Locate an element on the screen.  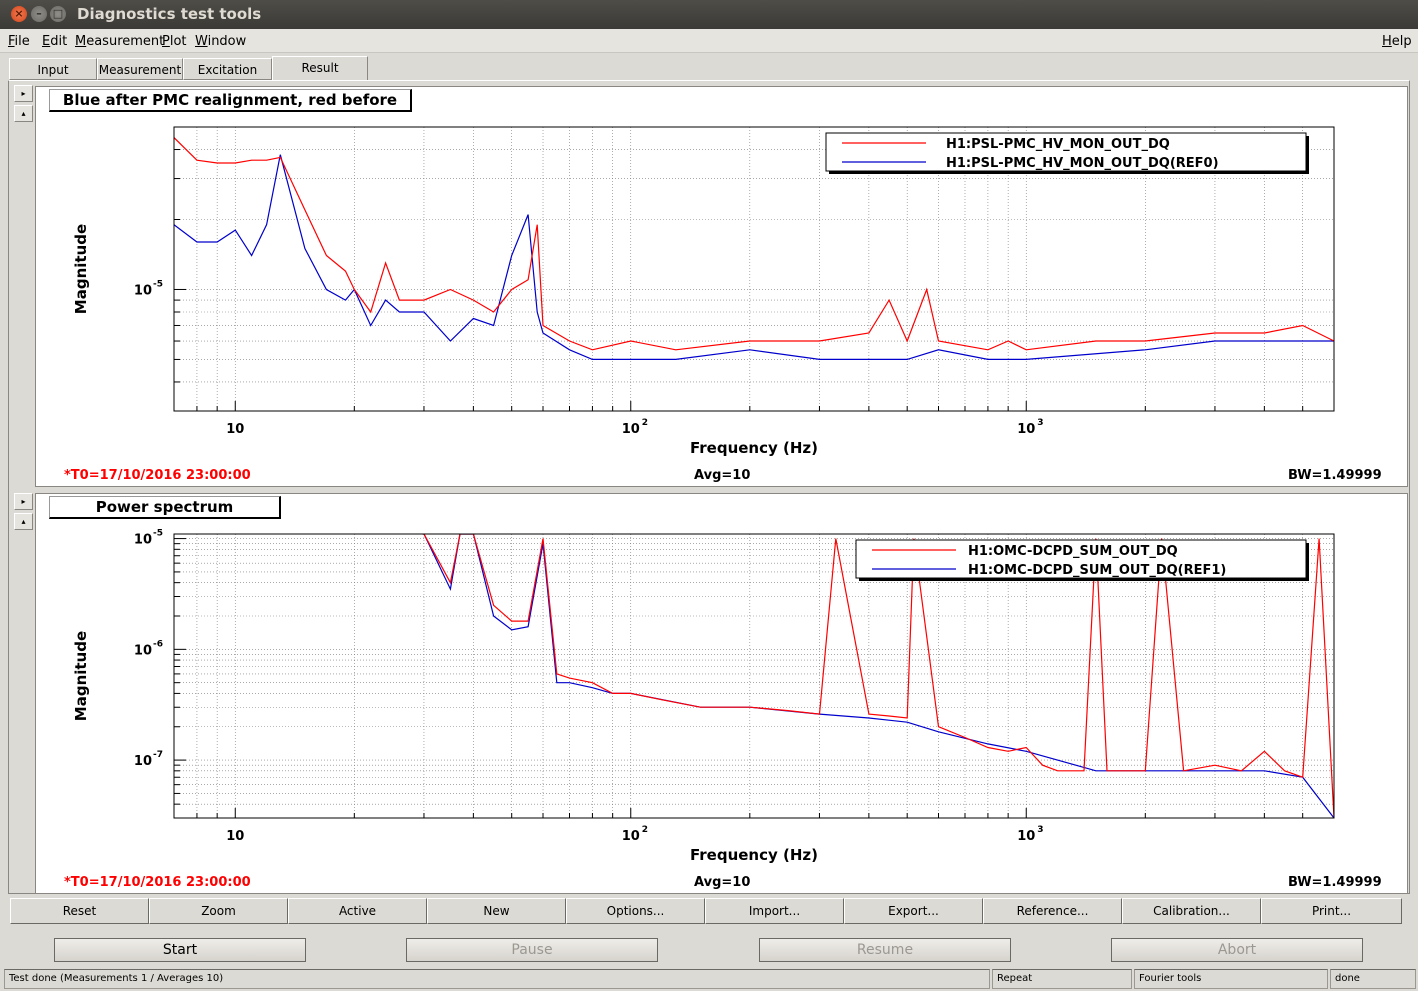
tab-result: Result is located at coordinates (320, 68).